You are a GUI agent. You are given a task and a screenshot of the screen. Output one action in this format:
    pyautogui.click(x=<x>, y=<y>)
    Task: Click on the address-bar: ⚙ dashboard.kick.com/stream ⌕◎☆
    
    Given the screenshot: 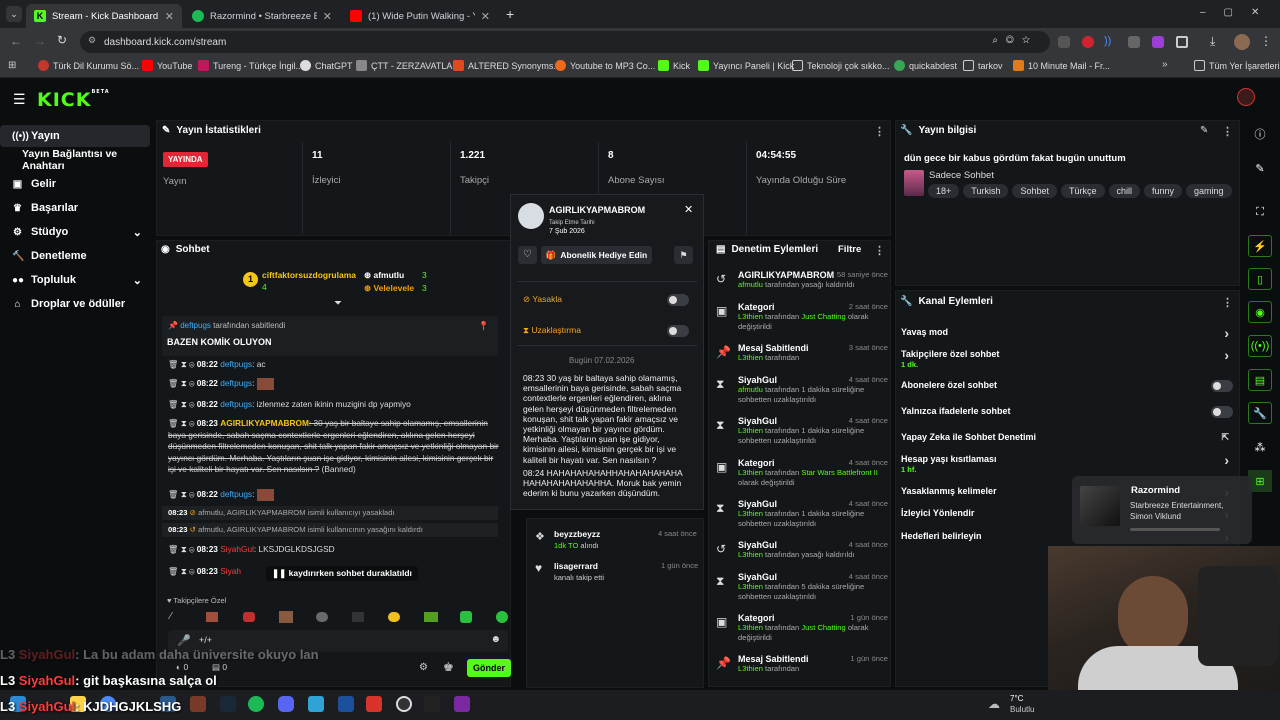 What is the action you would take?
    pyautogui.click(x=565, y=42)
    